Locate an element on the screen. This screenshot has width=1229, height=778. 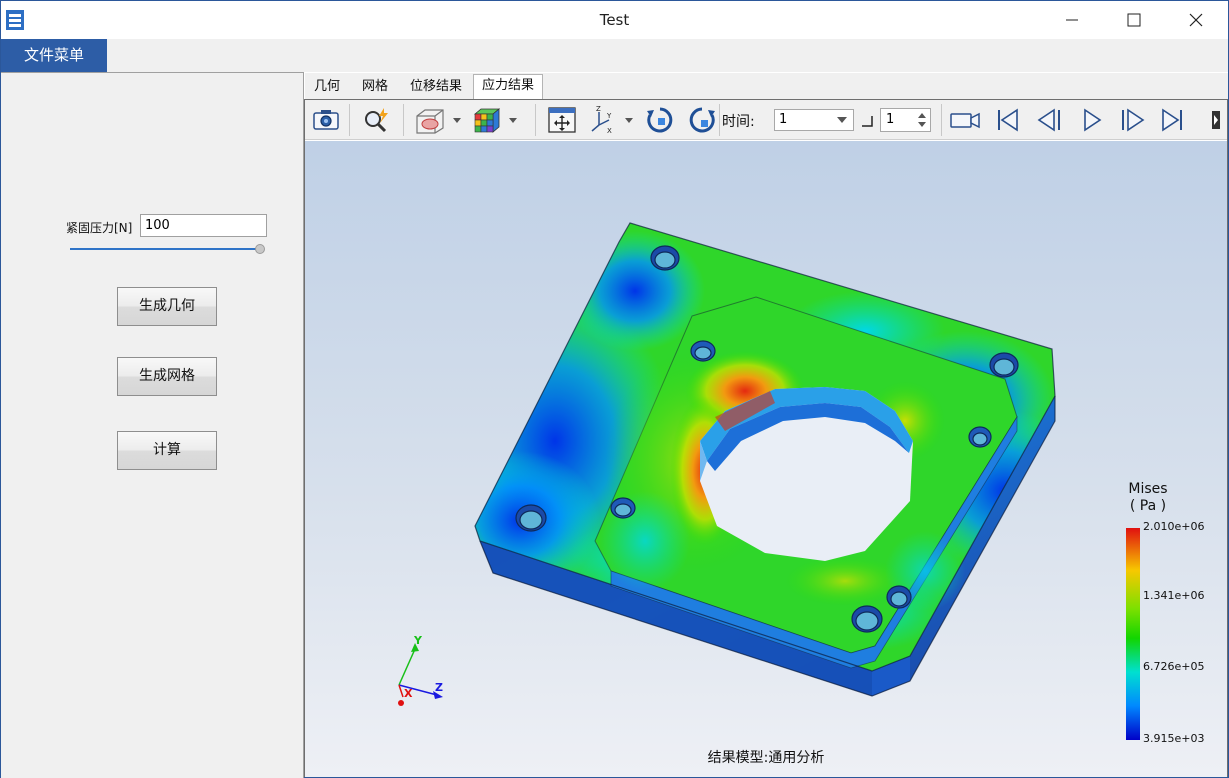
pressure-slider-track is located at coordinates (165, 249).